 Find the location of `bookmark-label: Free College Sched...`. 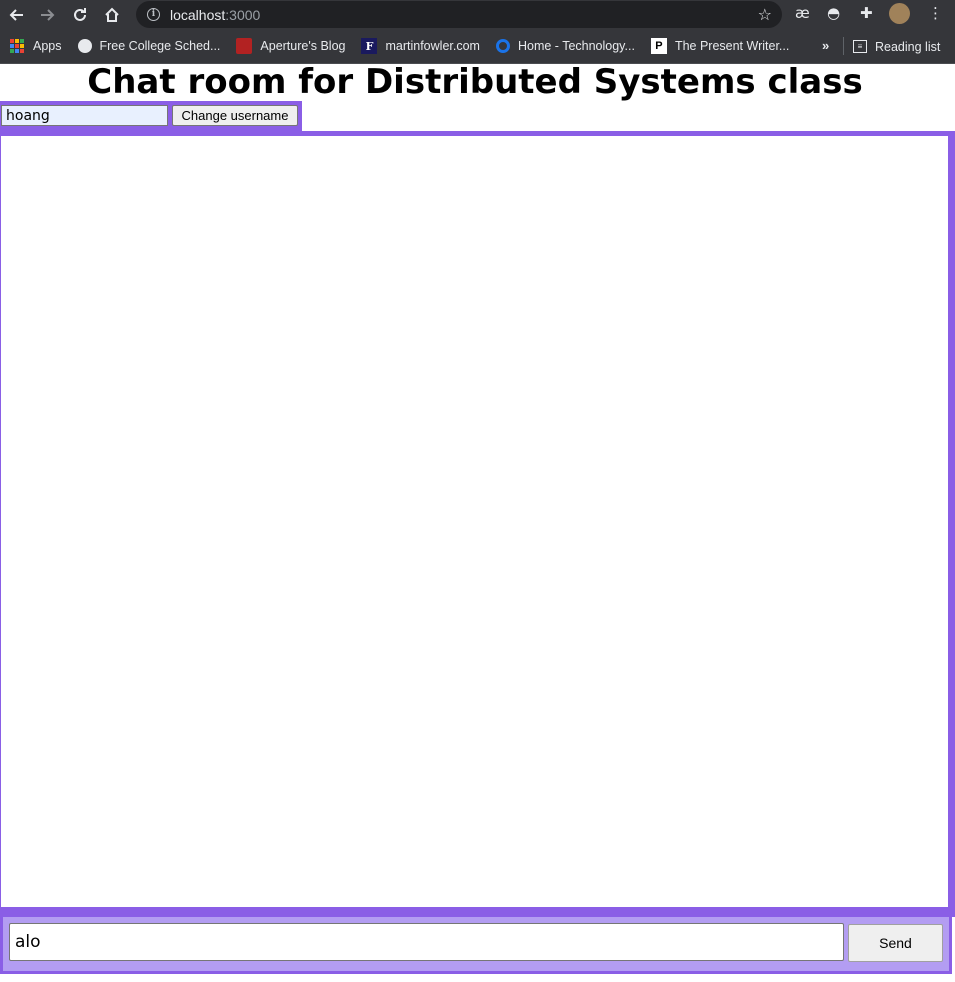

bookmark-label: Free College Sched... is located at coordinates (160, 46).